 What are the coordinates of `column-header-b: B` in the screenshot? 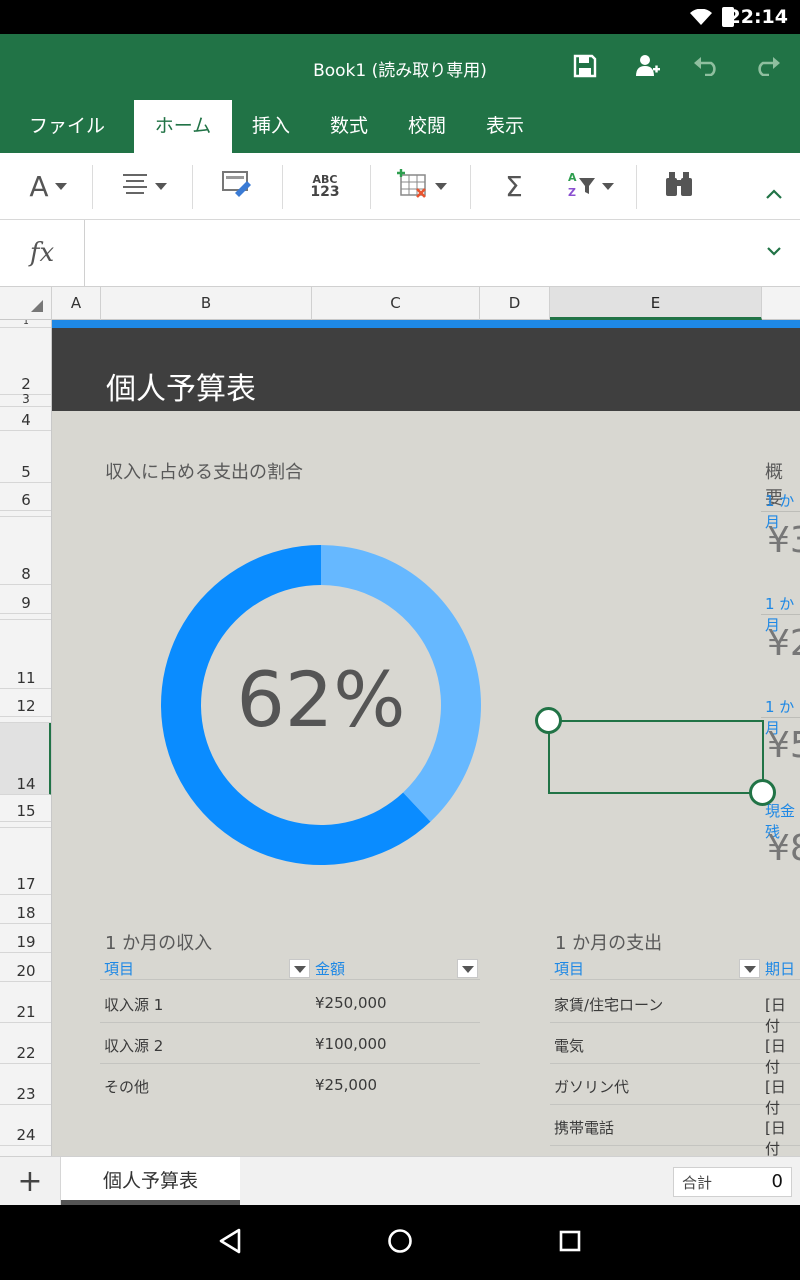 It's located at (206, 303).